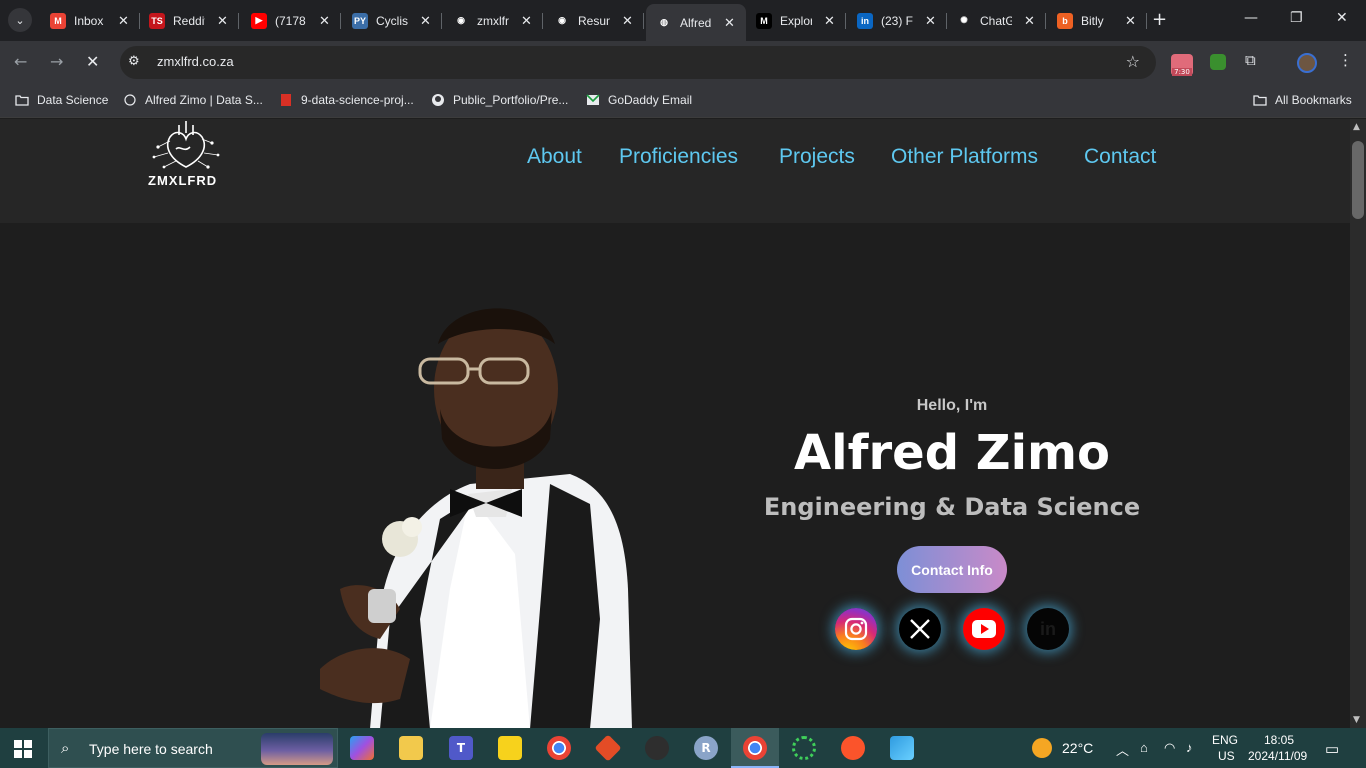 This screenshot has height=768, width=1366. Describe the element at coordinates (1251, 18) in the screenshot. I see `minimize-icon: —` at that location.